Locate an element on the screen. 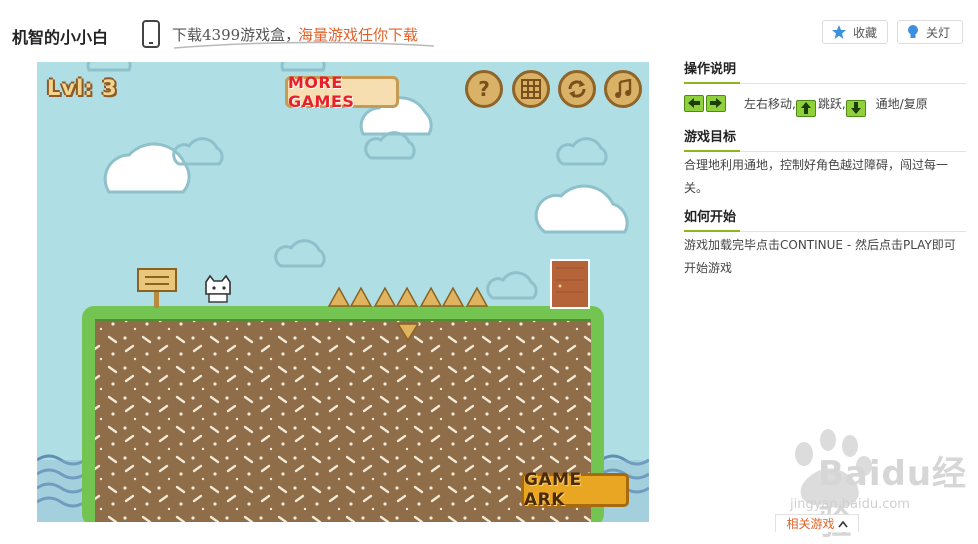  level-select-button is located at coordinates (531, 89).